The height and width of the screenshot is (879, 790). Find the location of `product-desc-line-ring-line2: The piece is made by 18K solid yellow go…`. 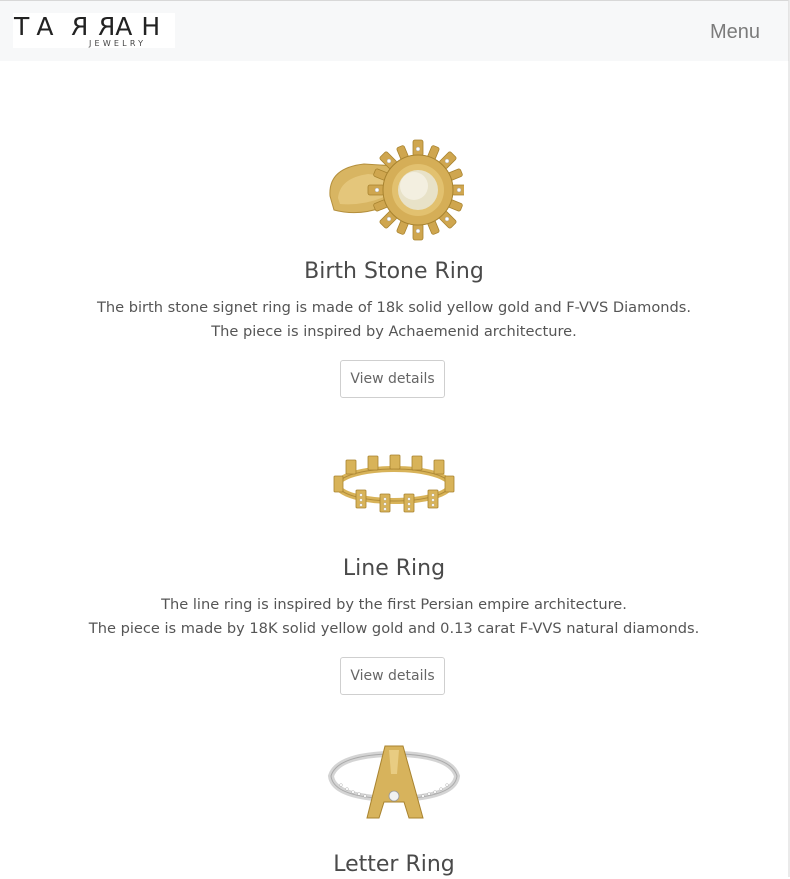

product-desc-line-ring-line2: The piece is made by 18K solid yellow go… is located at coordinates (394, 628).